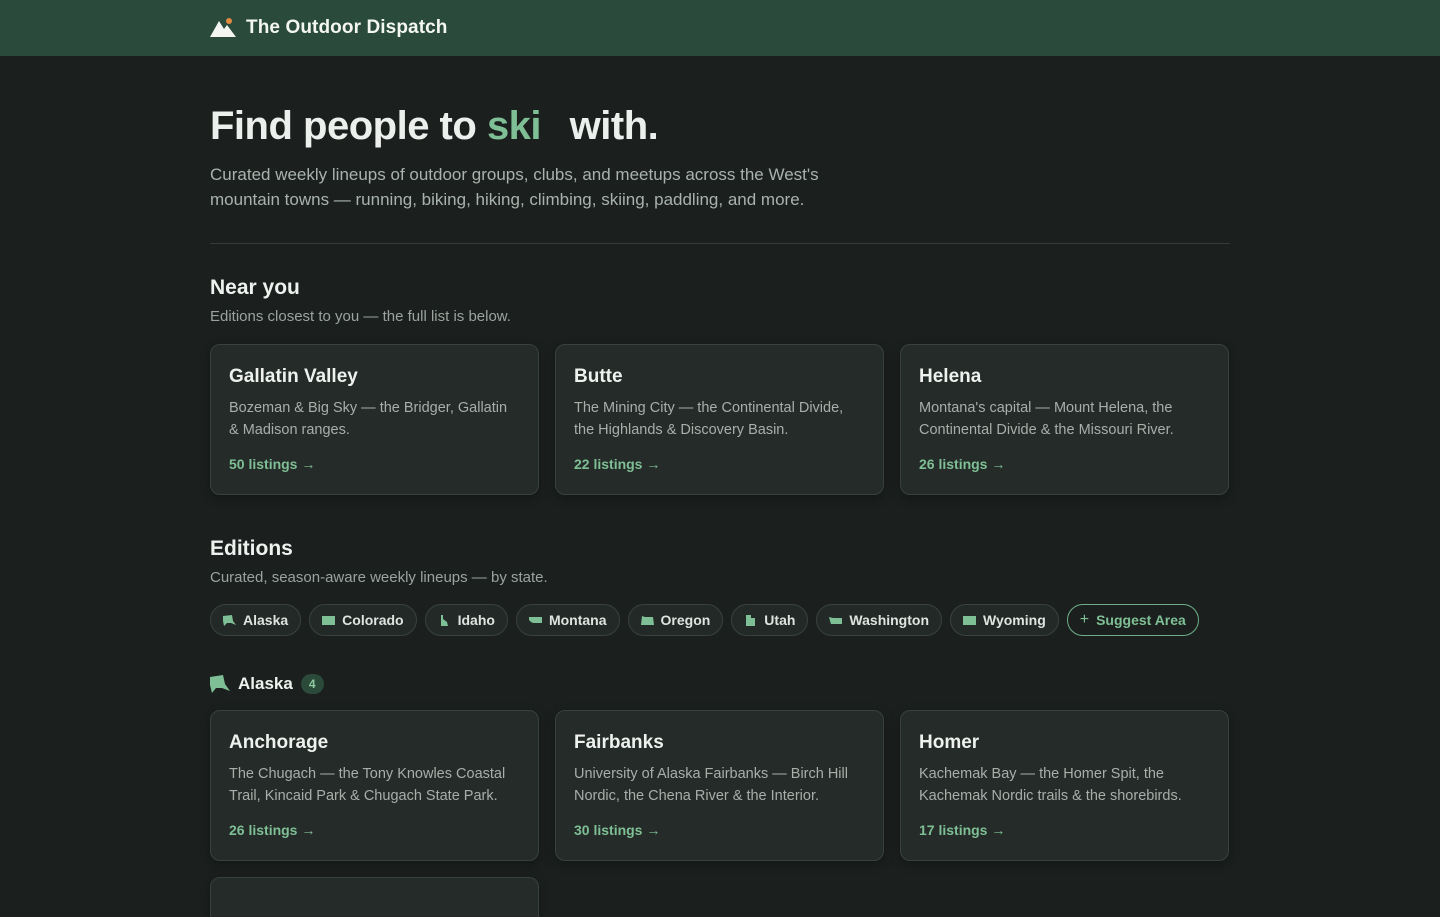  Describe the element at coordinates (223, 27) in the screenshot. I see `mountain-icon` at that location.